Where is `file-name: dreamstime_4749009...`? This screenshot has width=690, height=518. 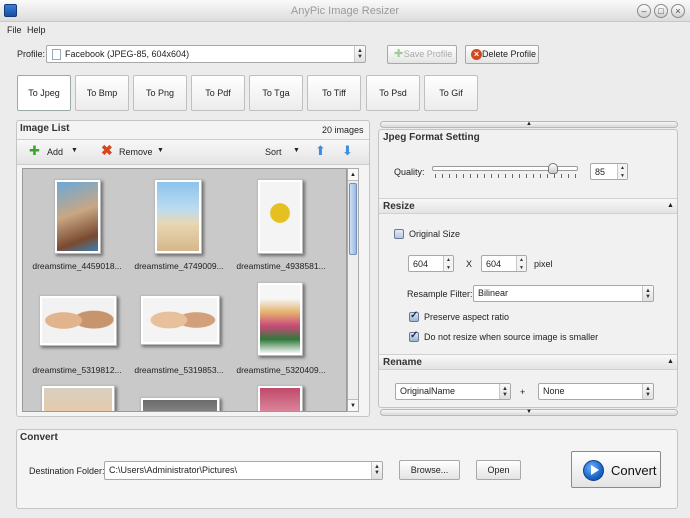 file-name: dreamstime_4749009... is located at coordinates (179, 266).